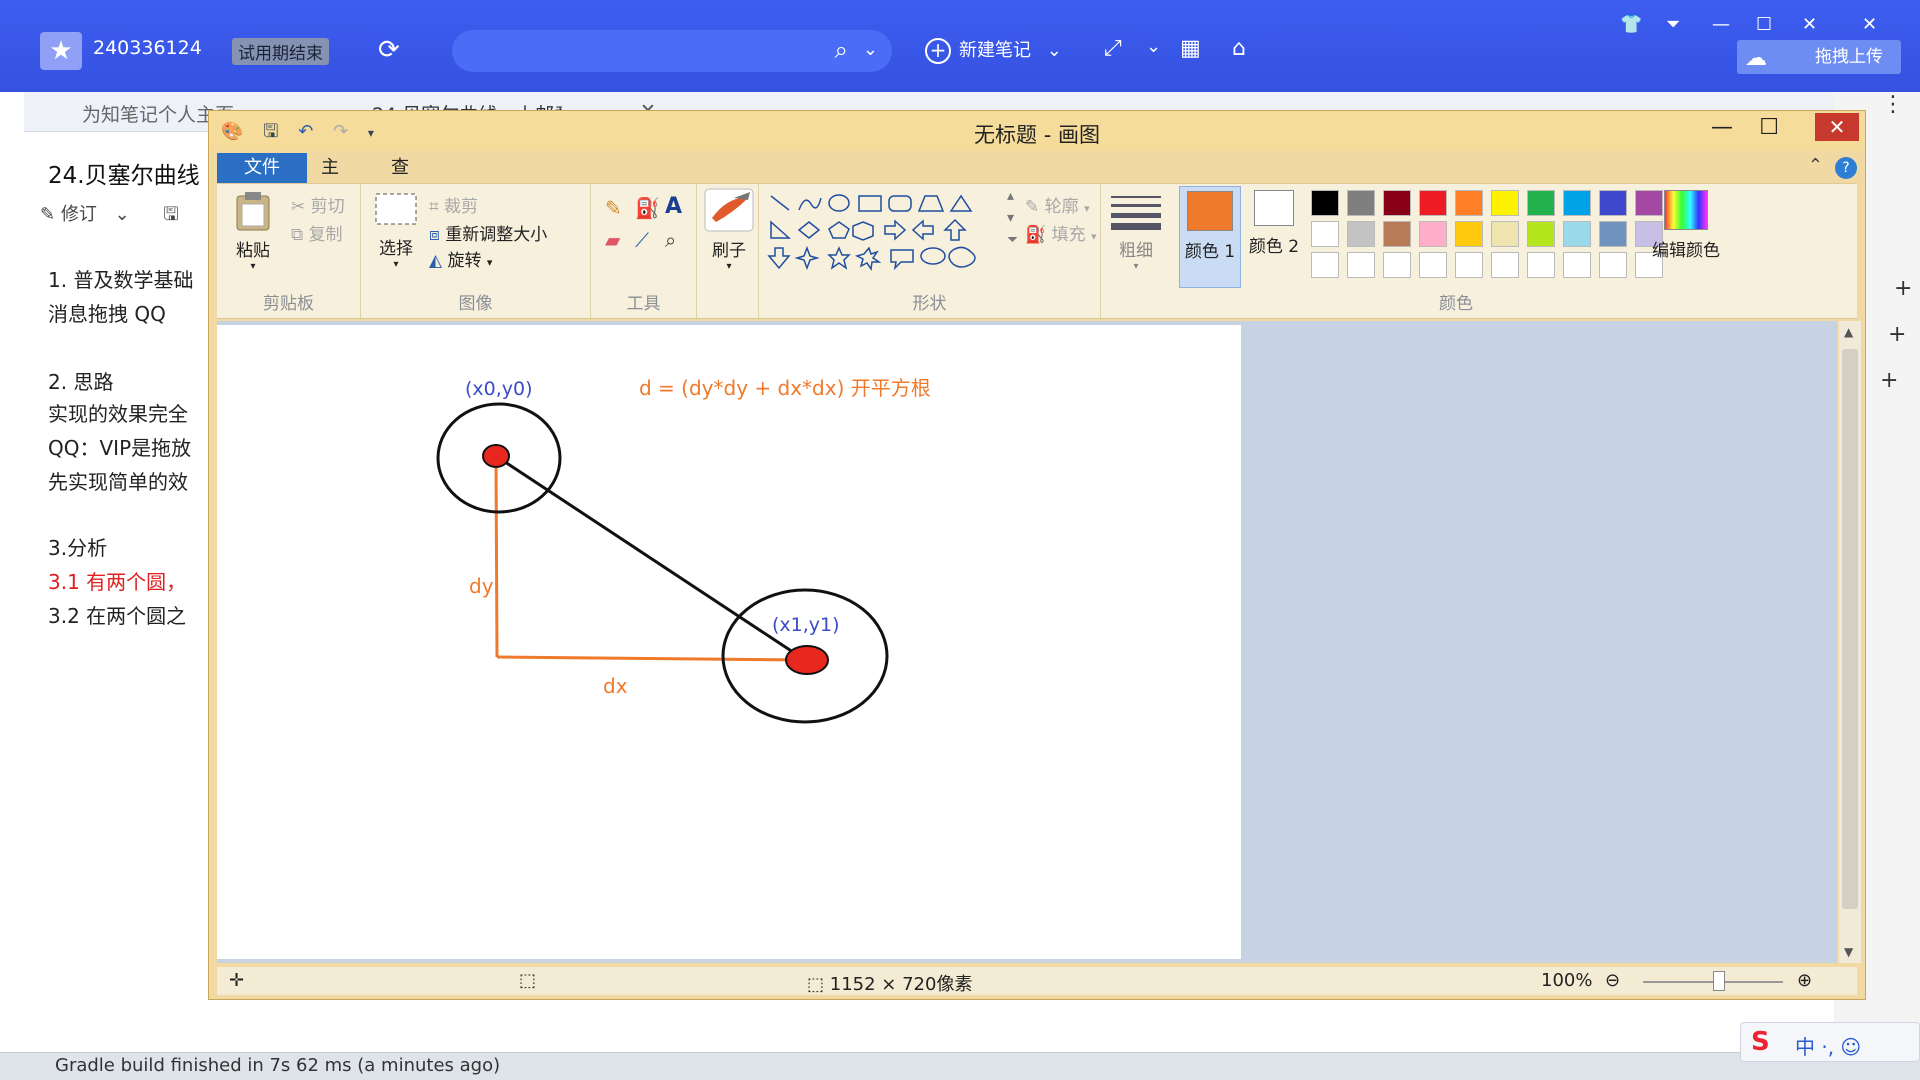  What do you see at coordinates (317, 232) in the screenshot?
I see `copy-button: ⧉ 复制` at bounding box center [317, 232].